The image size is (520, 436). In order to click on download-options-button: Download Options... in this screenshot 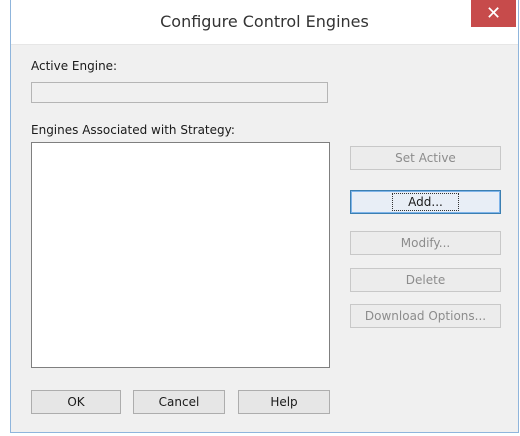, I will do `click(425, 316)`.